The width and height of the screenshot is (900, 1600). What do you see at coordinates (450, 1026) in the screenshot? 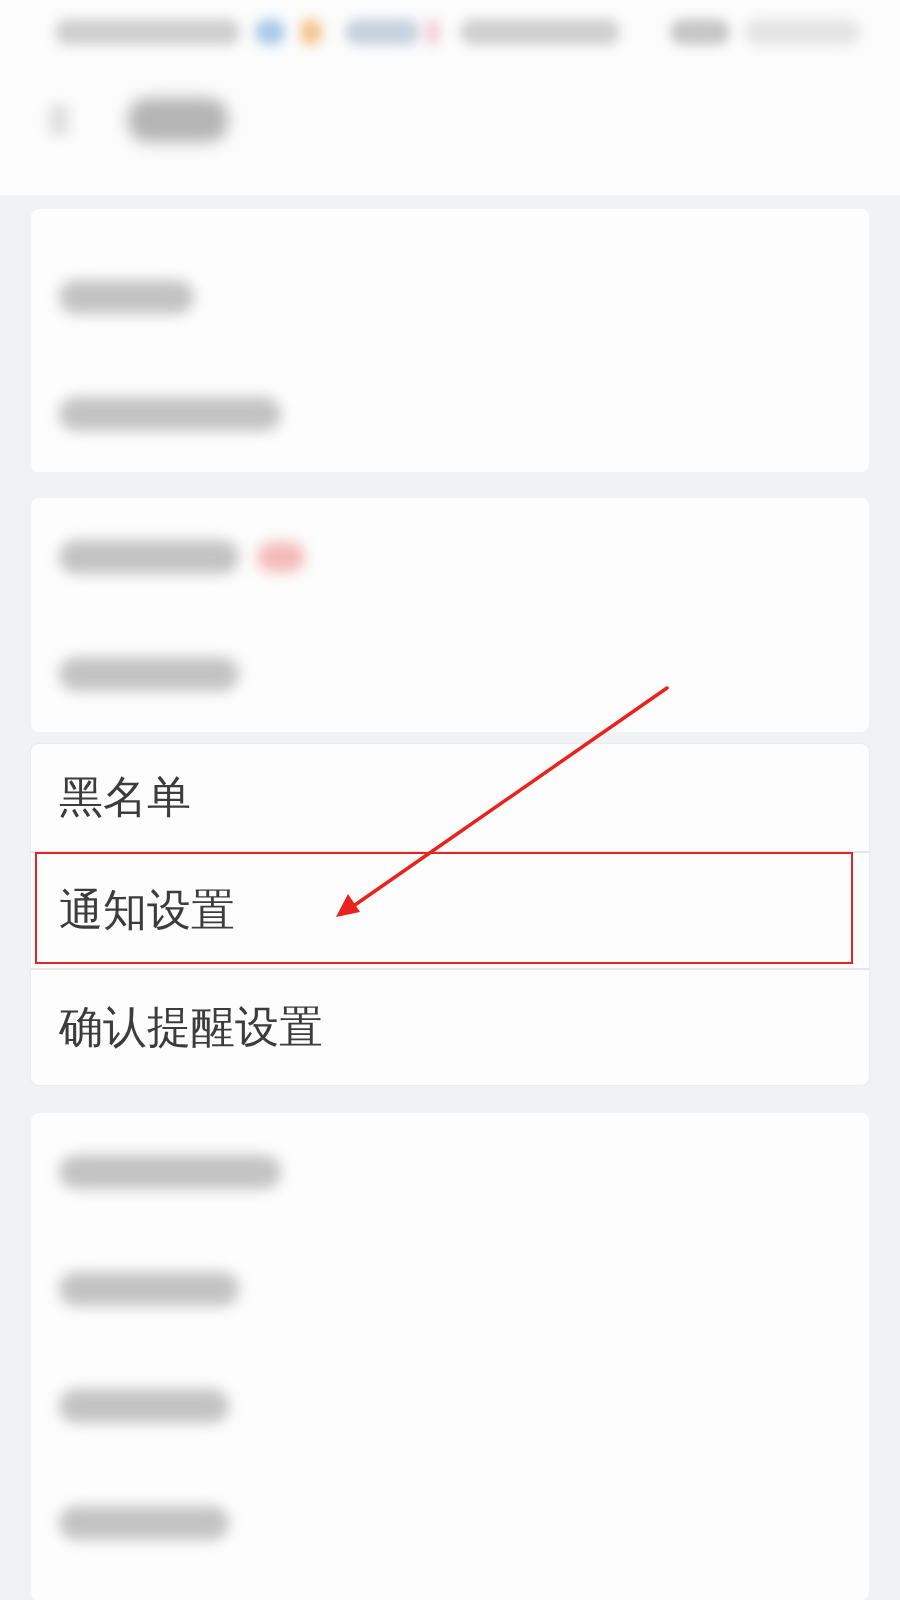
I see `settings-item: 确认提醒设置` at bounding box center [450, 1026].